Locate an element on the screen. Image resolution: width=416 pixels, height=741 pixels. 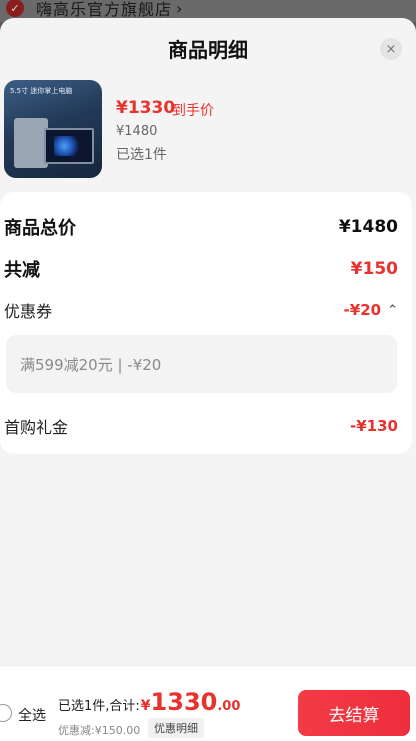
checkout-button: 去结算 is located at coordinates (354, 713).